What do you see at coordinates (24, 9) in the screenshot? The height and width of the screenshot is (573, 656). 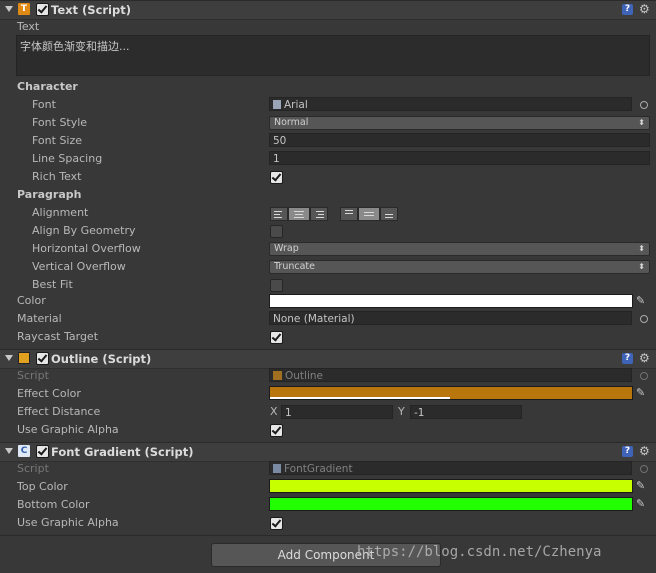 I see `text-component-icon: T` at bounding box center [24, 9].